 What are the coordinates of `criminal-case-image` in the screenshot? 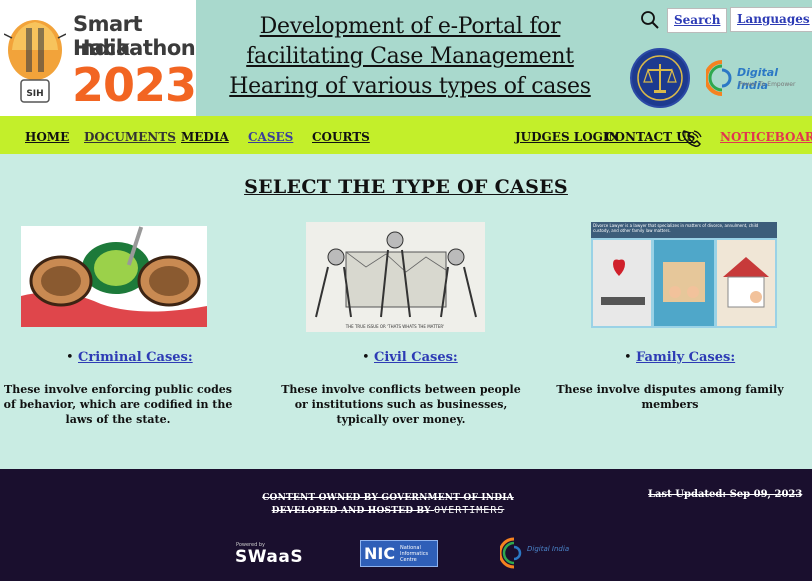 It's located at (114, 276).